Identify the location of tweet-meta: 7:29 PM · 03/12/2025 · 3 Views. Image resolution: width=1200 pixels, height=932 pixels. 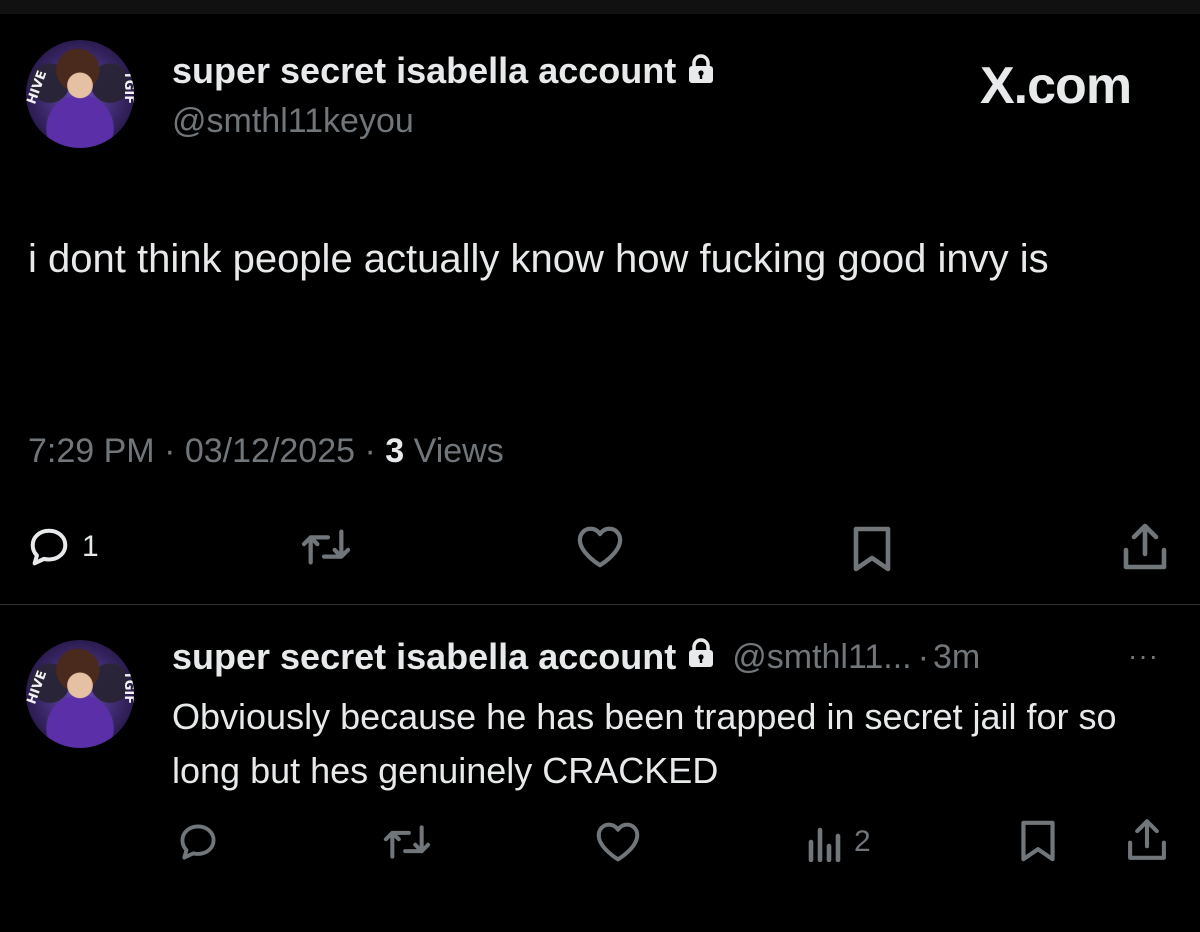
(266, 451).